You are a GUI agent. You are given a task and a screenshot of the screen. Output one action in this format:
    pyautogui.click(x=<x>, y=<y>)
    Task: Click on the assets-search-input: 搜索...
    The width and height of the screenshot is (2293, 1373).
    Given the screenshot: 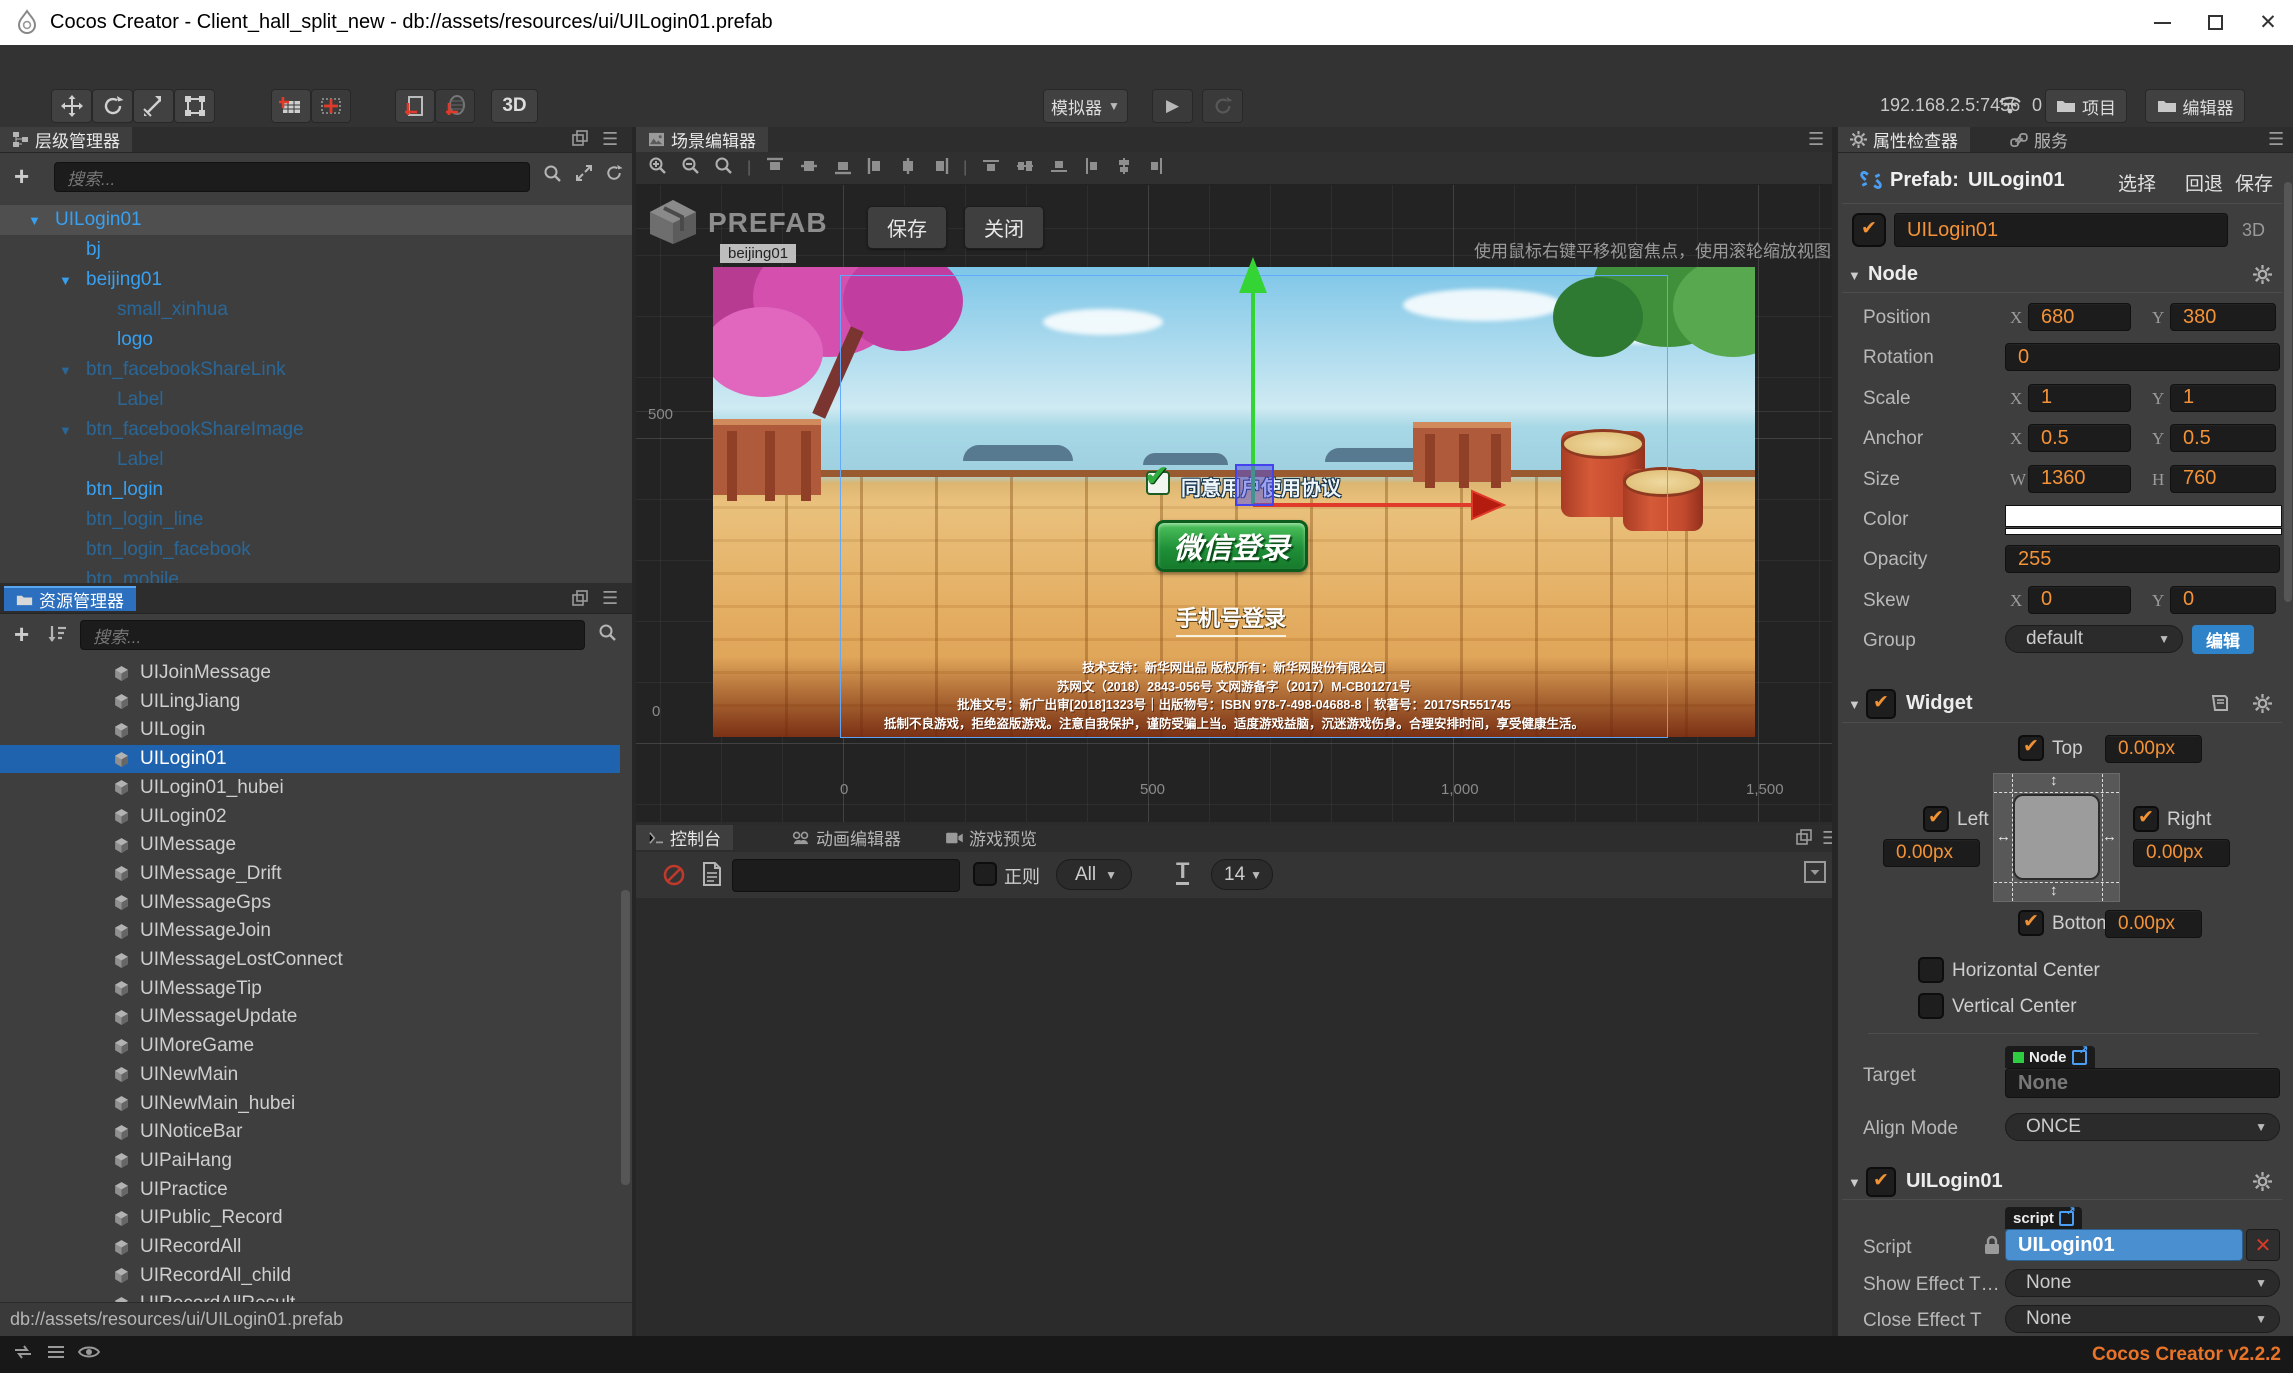 What is the action you would take?
    pyautogui.click(x=332, y=635)
    